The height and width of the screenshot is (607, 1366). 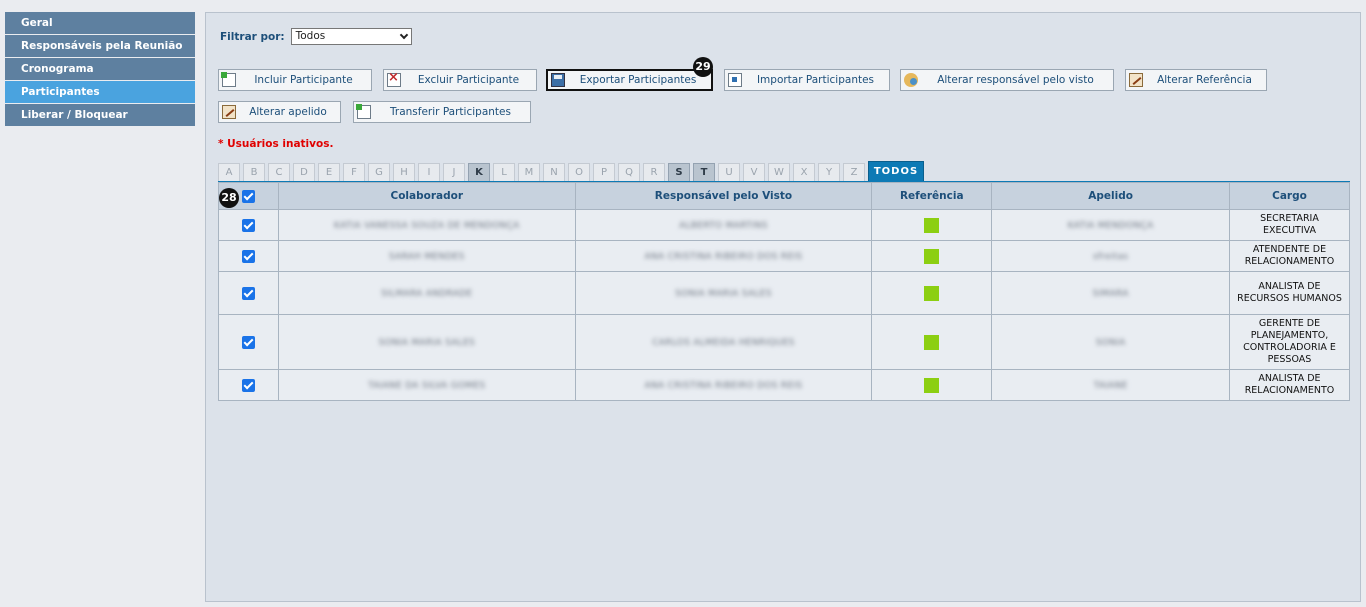 I want to click on letter-tab-y: Y, so click(x=829, y=172).